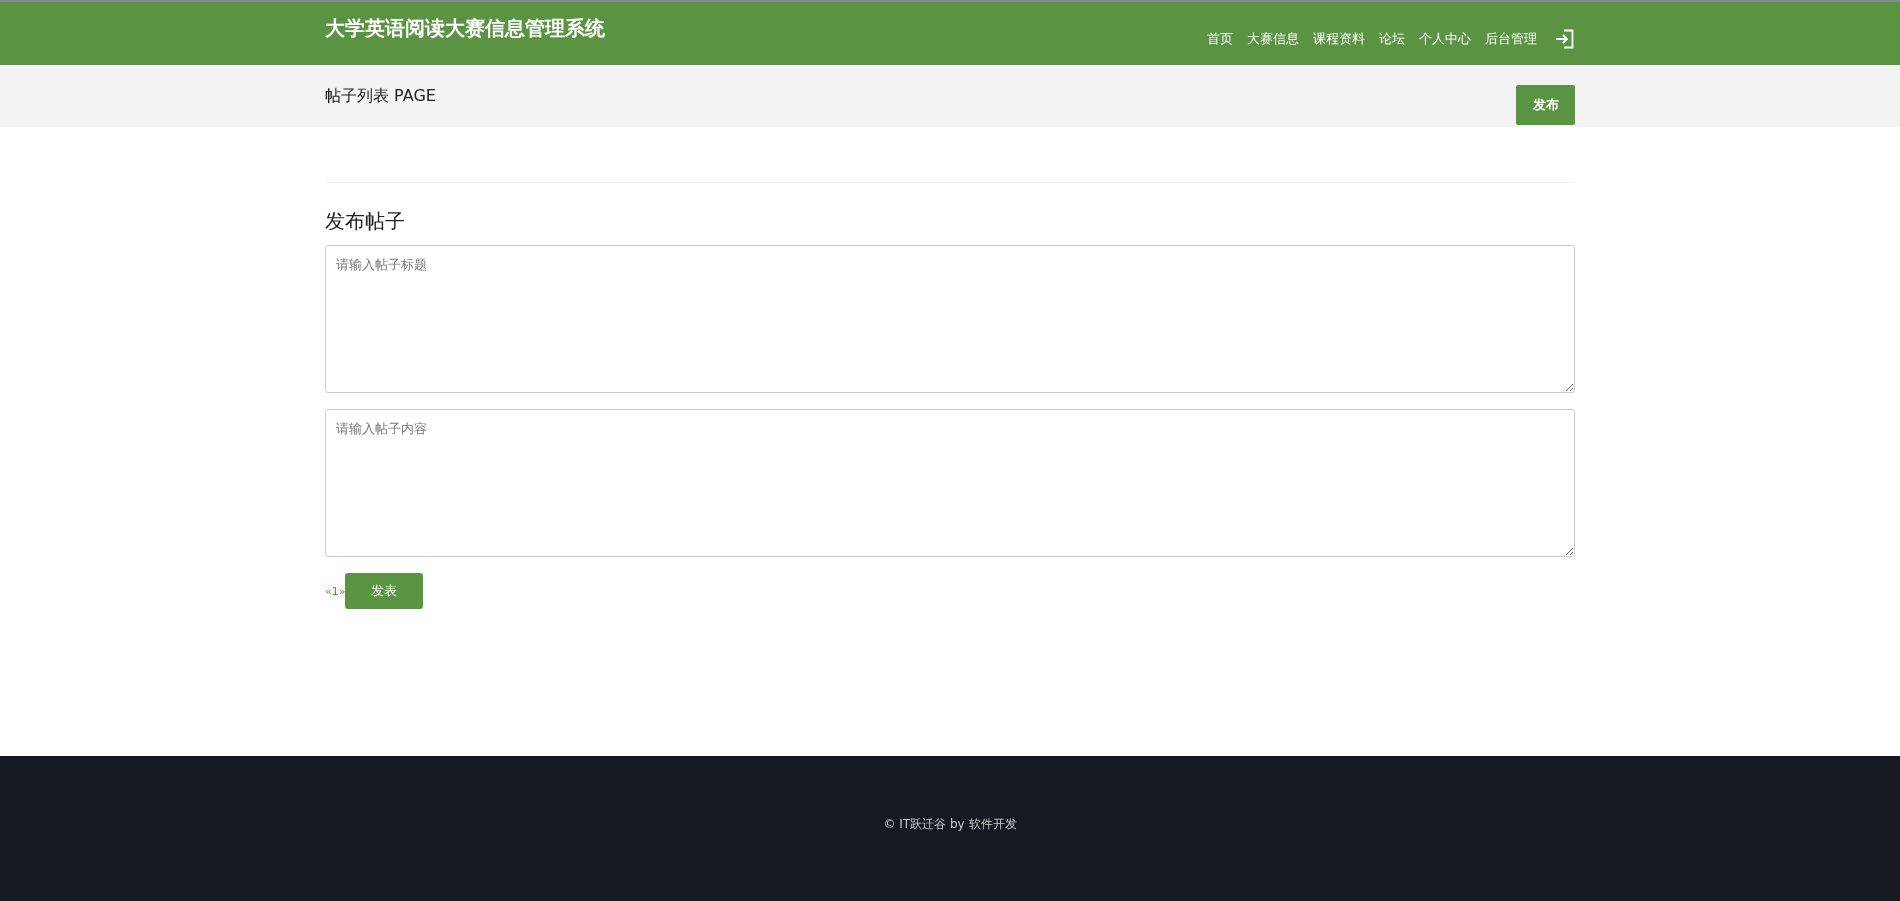  What do you see at coordinates (1511, 38) in the screenshot?
I see `nav-link: 后台管理` at bounding box center [1511, 38].